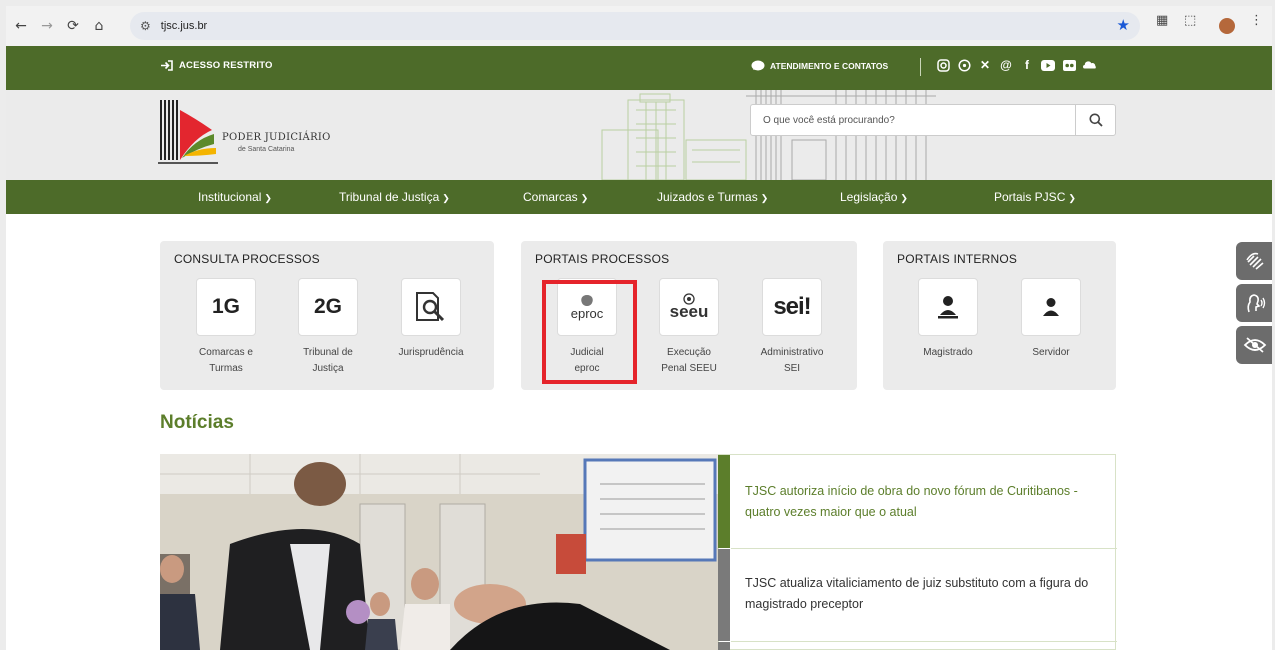  Describe the element at coordinates (1254, 261) in the screenshot. I see `sign-language-icon` at that location.